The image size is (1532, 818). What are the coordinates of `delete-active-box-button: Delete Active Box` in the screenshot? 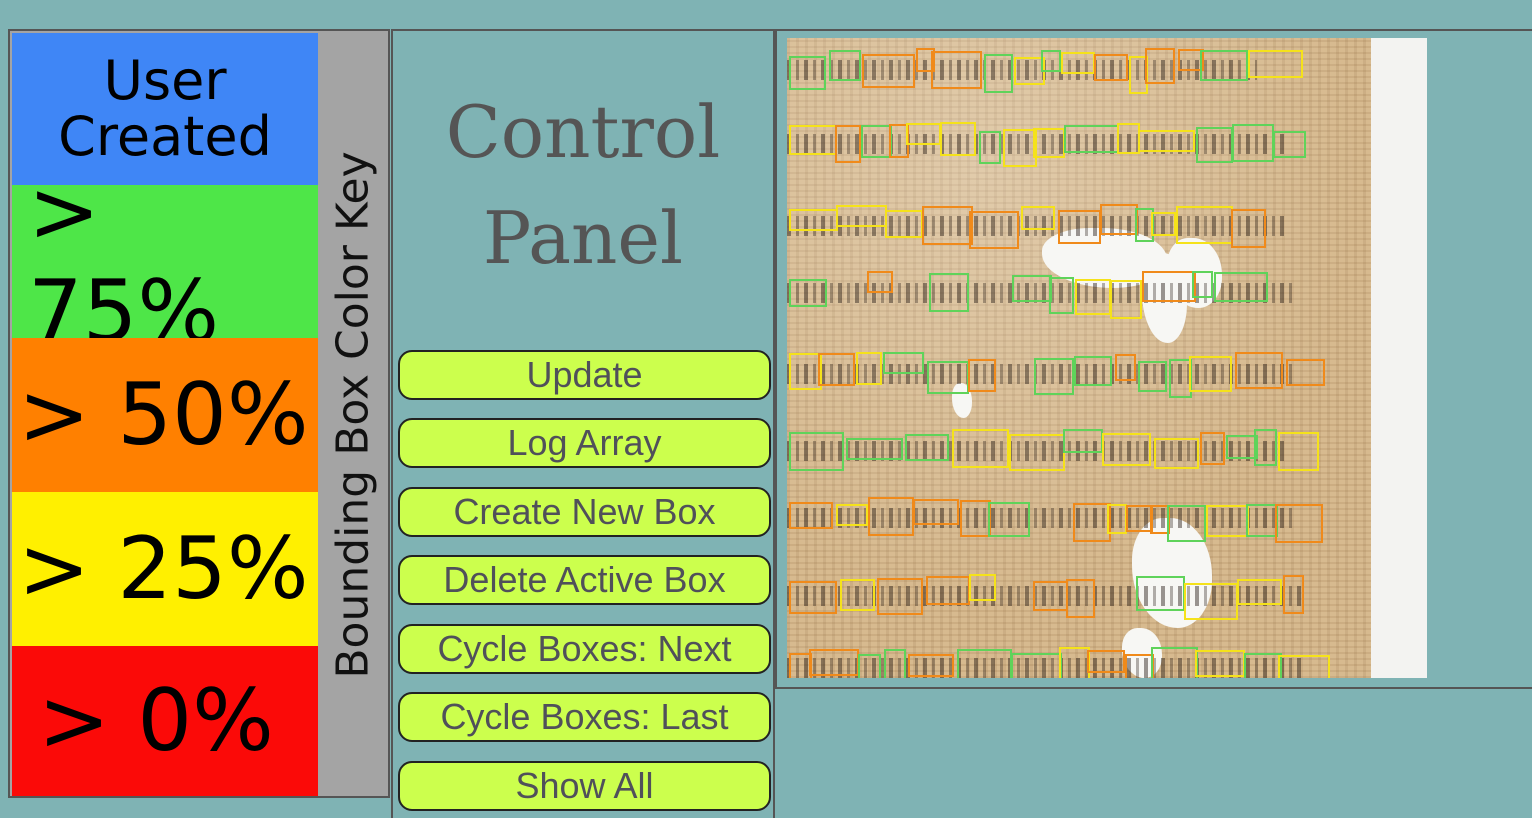 It's located at (584, 580).